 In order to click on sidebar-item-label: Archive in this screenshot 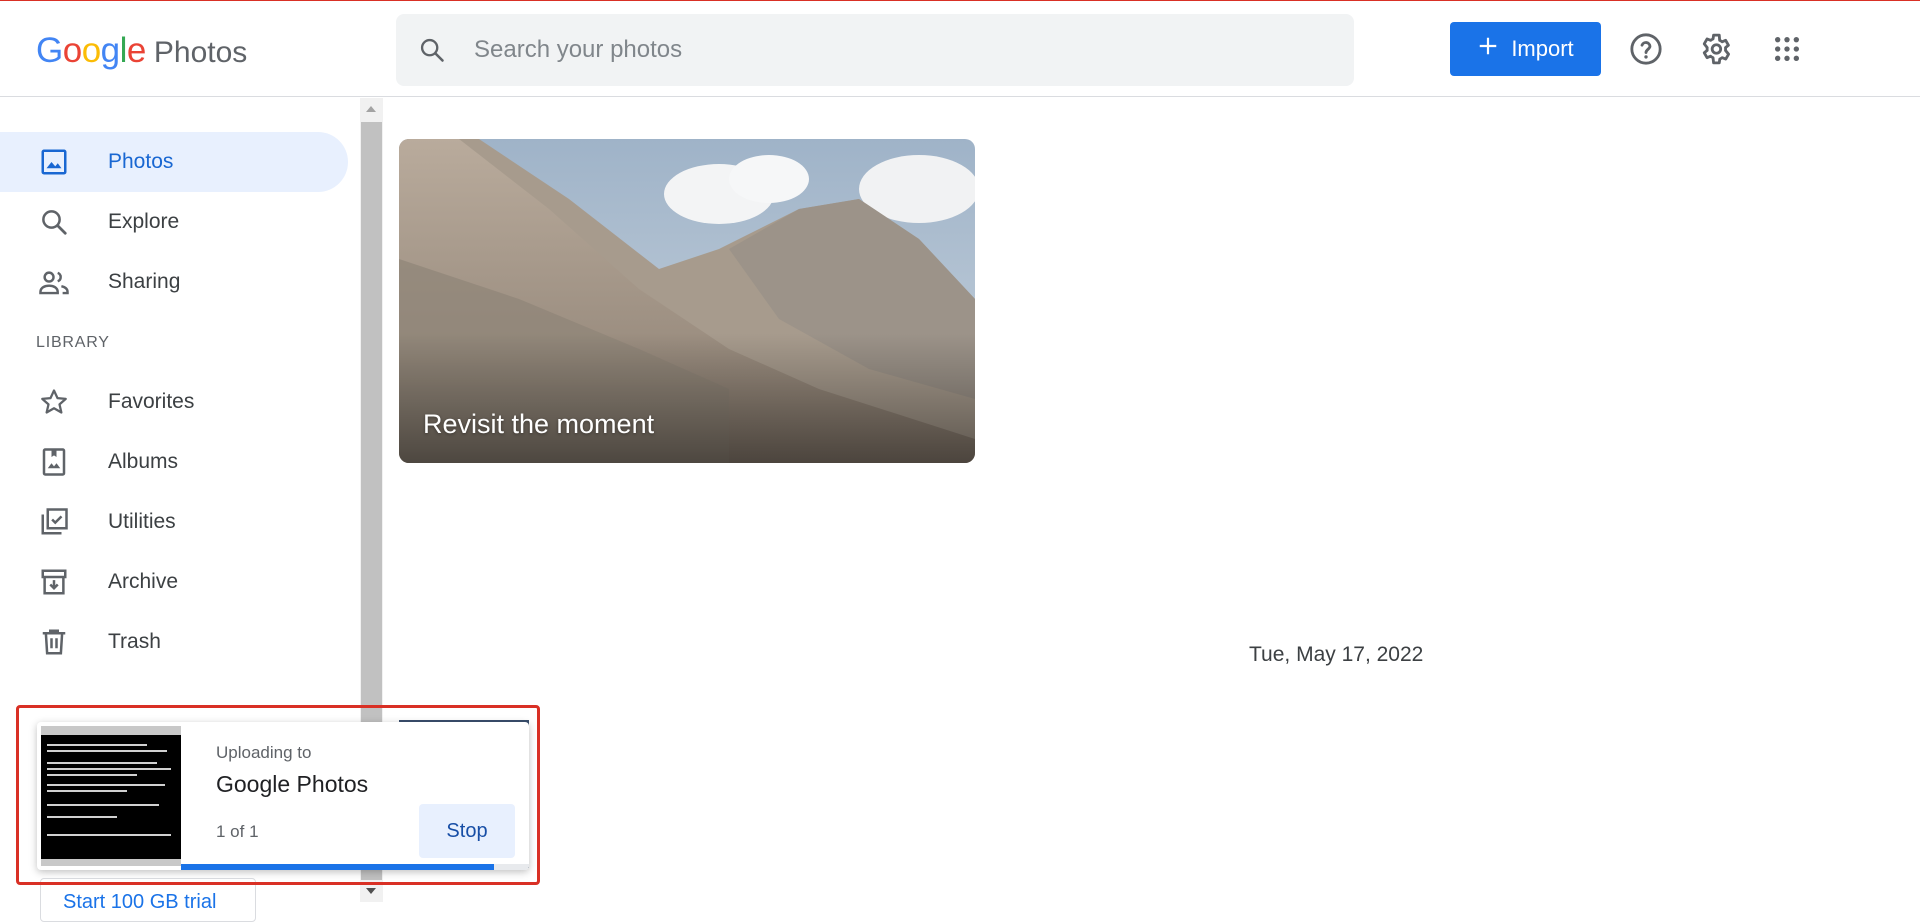, I will do `click(143, 581)`.